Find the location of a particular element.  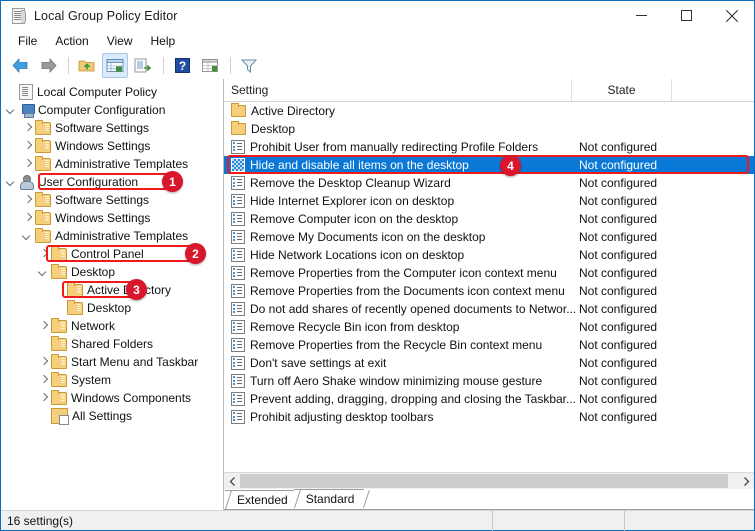

tree-item-label: Software Settings is located at coordinates (102, 128).